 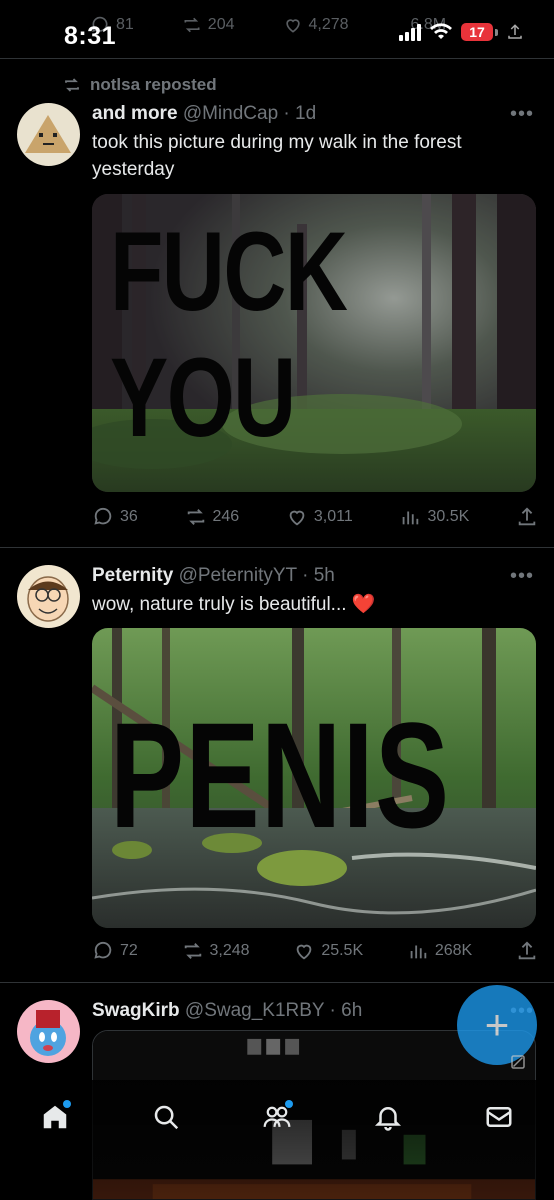 I want to click on like-count-text: 4,278, so click(x=328, y=24).